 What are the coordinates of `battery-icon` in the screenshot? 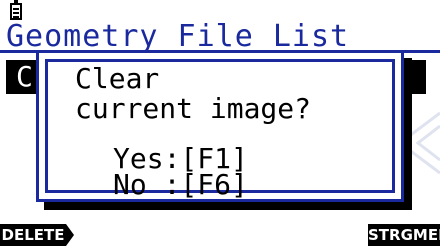 It's located at (16, 10).